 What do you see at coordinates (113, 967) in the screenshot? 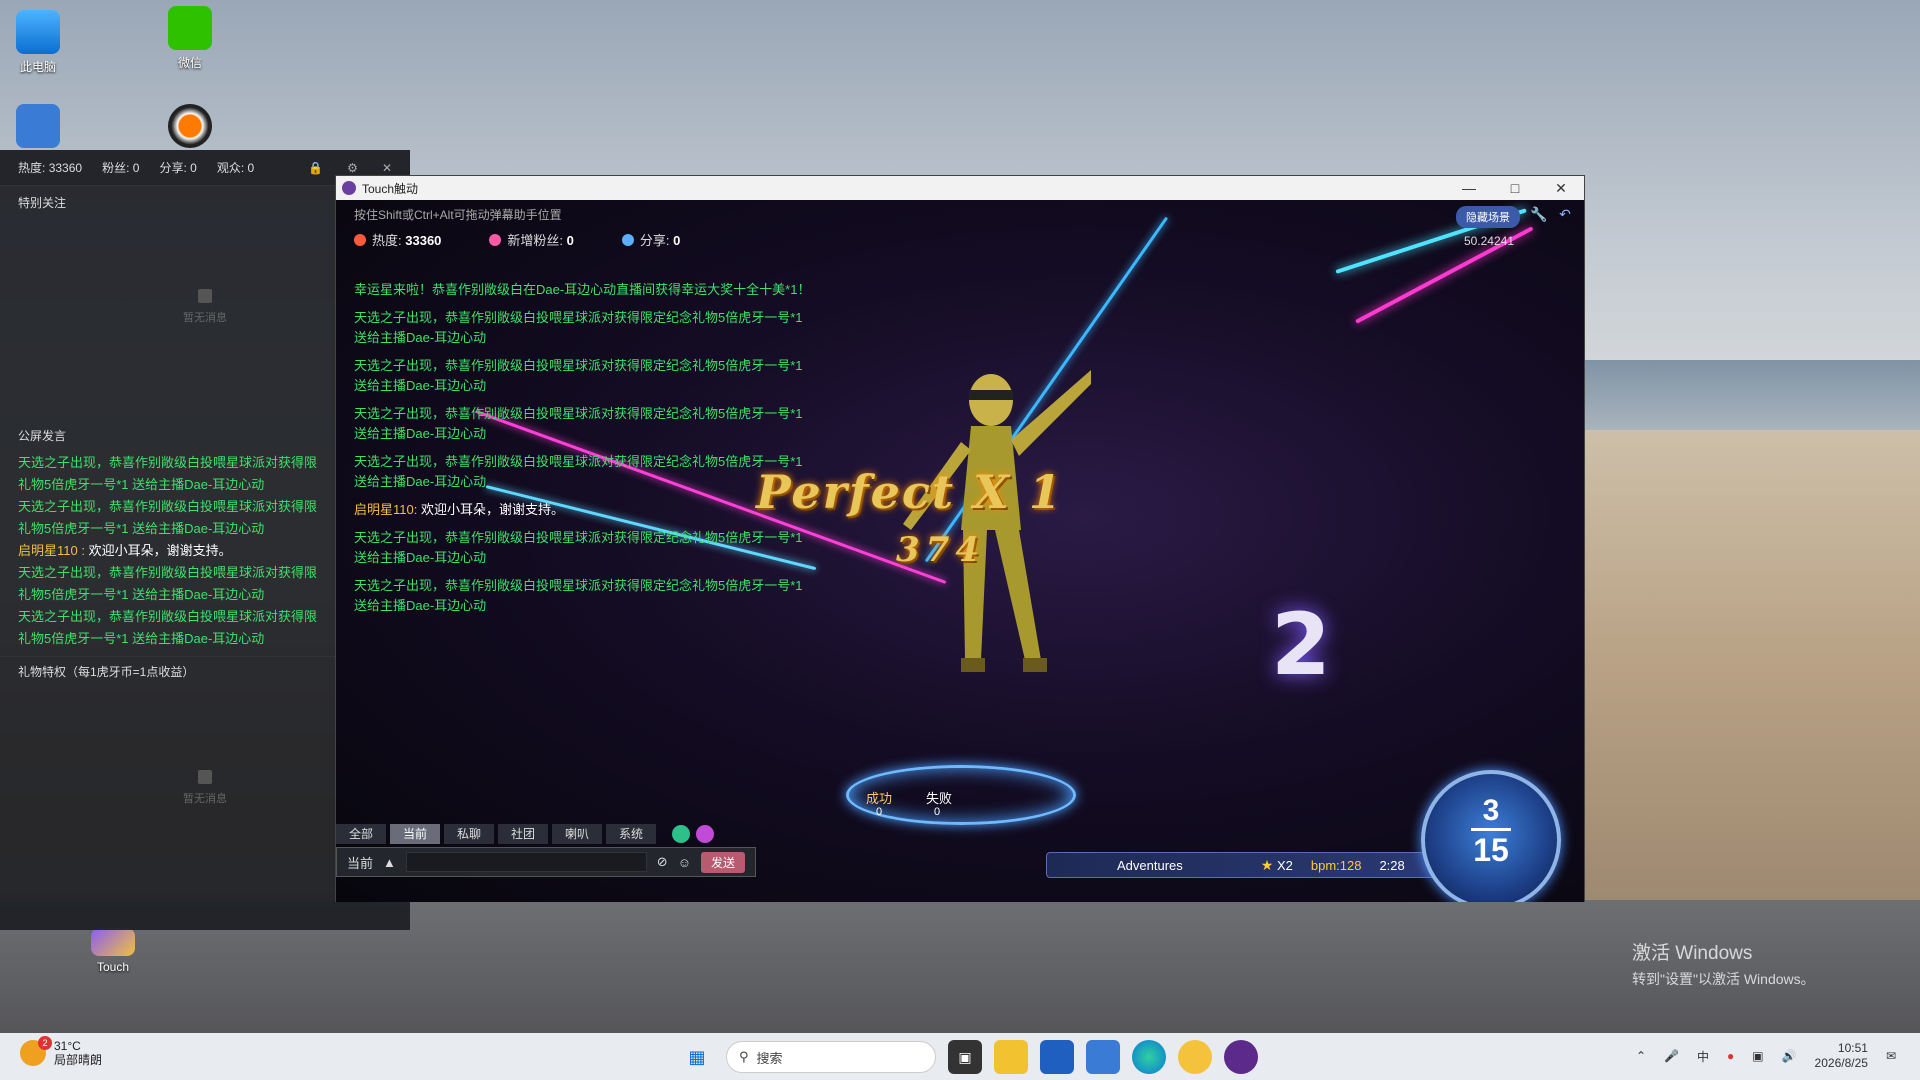
I see `desktop-icon-label: Touch` at bounding box center [113, 967].